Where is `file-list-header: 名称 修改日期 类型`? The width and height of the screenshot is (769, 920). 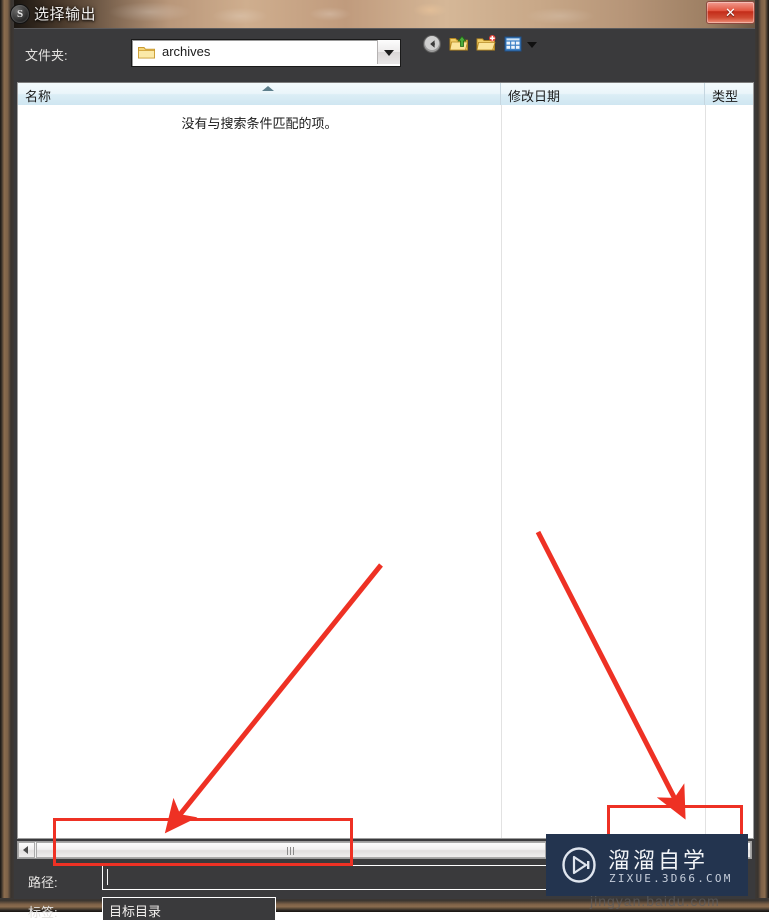
file-list-header: 名称 修改日期 类型 is located at coordinates (385, 94).